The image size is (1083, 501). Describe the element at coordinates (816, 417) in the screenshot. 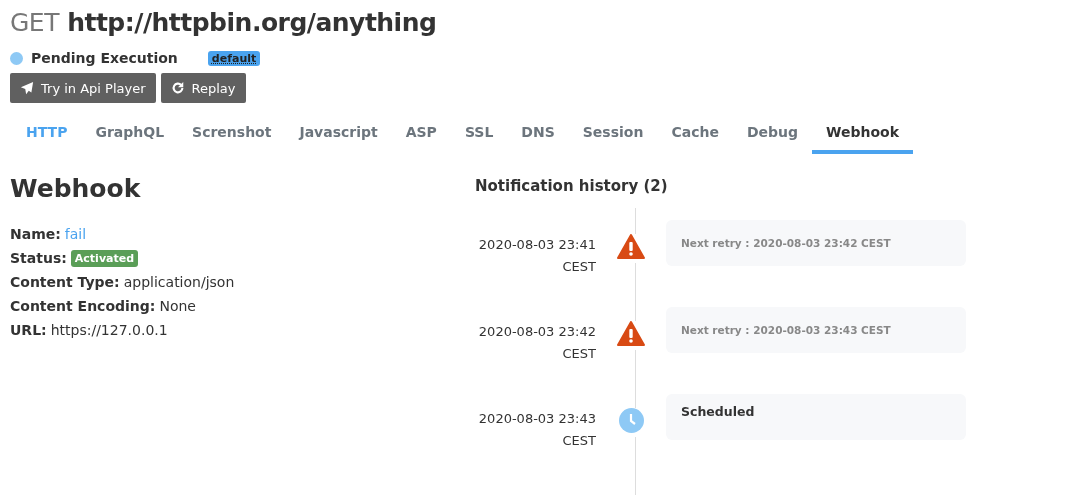

I see `event-card: Scheduled` at that location.